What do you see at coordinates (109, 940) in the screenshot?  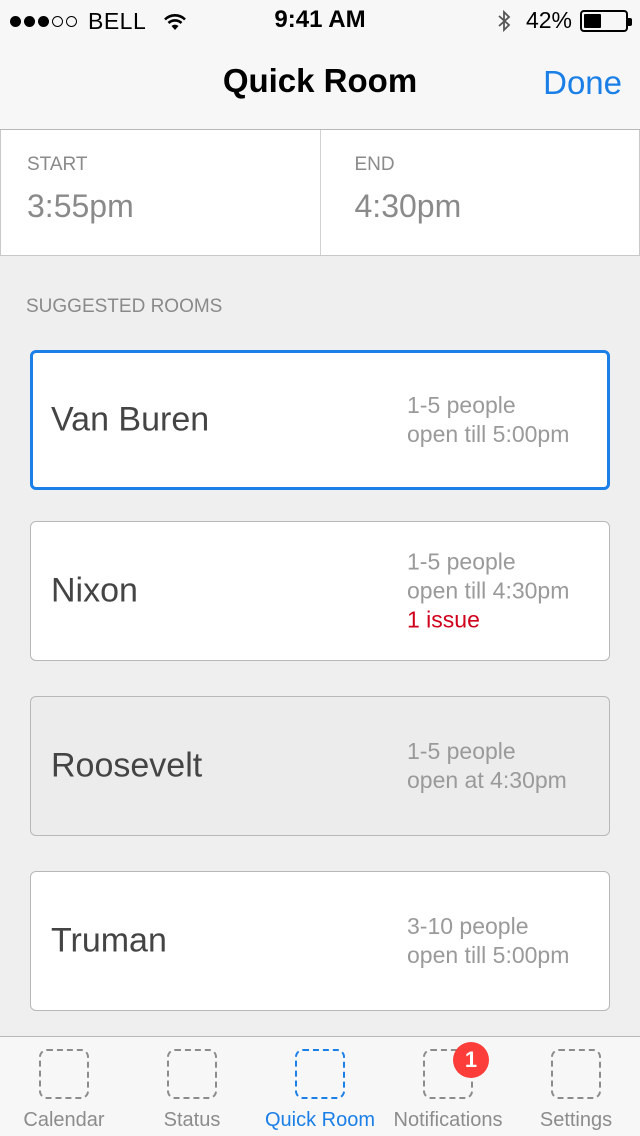 I see `room-name: Truman` at bounding box center [109, 940].